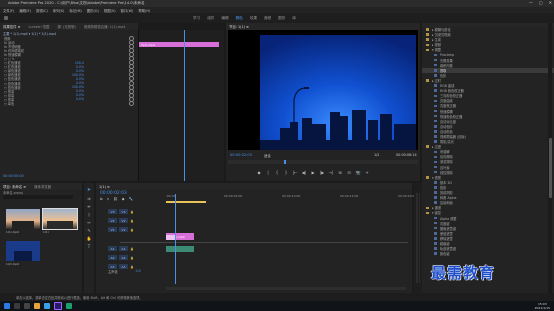  Describe the element at coordinates (89, 238) in the screenshot. I see `hand-tool-icon: ✋` at that location.